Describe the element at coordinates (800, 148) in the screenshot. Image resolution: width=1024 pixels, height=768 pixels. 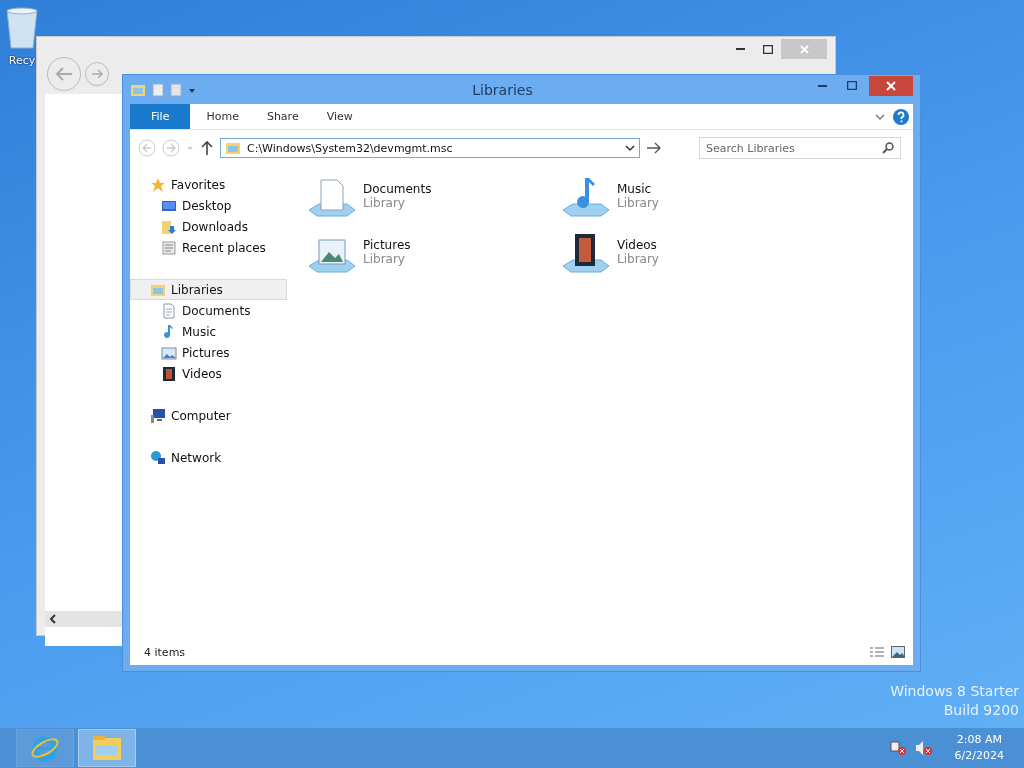
I see `search-box: Search Libraries` at that location.